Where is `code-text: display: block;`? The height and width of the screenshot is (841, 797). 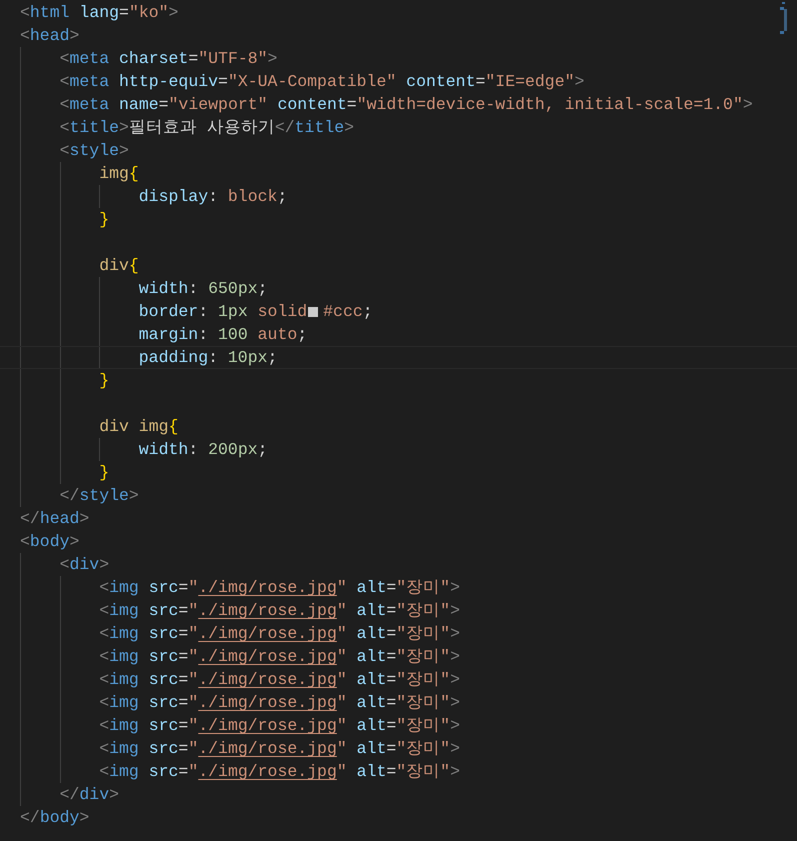
code-text: display: block; is located at coordinates (213, 197).